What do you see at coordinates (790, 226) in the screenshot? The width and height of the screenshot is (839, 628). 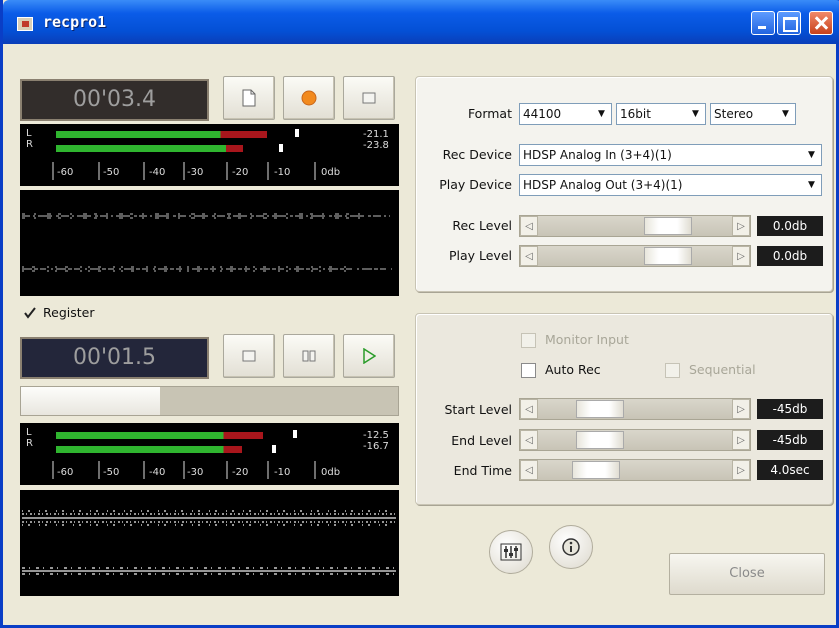 I see `rec-level-value: 0.0db` at bounding box center [790, 226].